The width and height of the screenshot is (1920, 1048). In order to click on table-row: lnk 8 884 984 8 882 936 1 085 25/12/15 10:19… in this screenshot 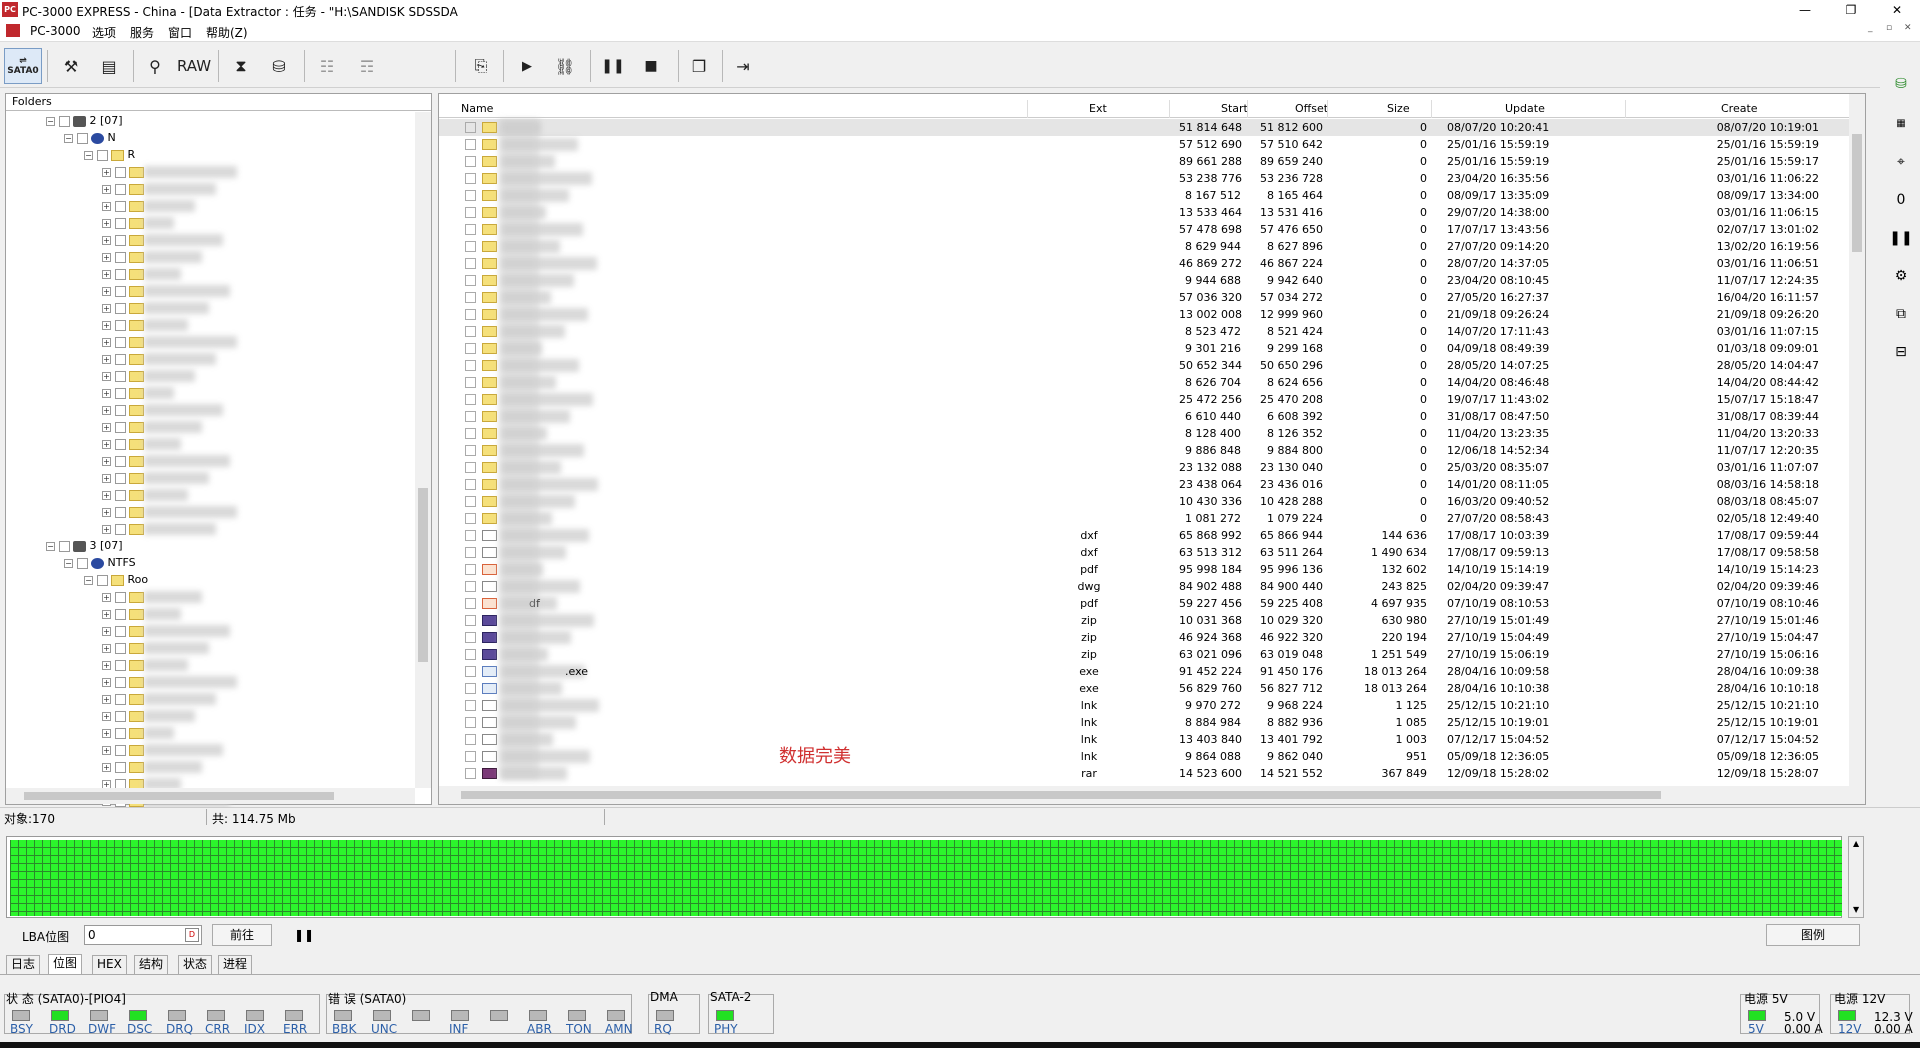, I will do `click(1144, 722)`.